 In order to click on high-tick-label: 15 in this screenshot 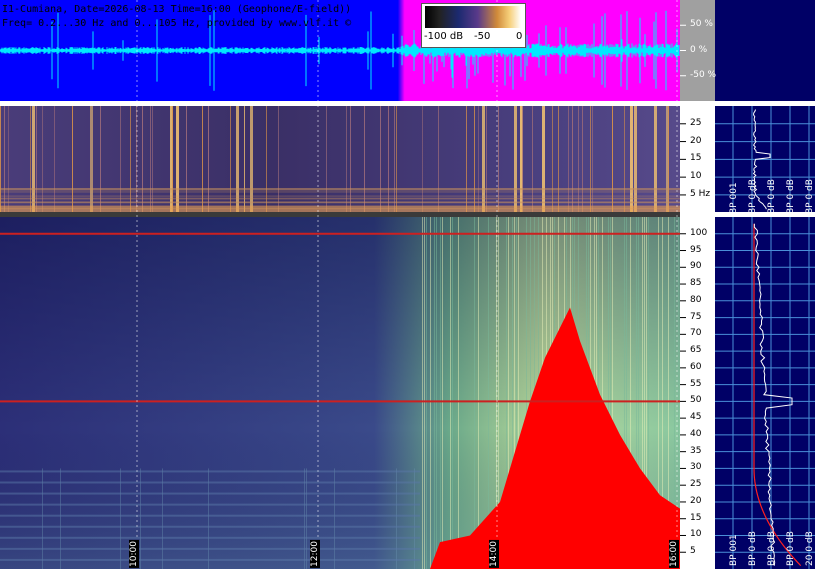, I will do `click(696, 517)`.